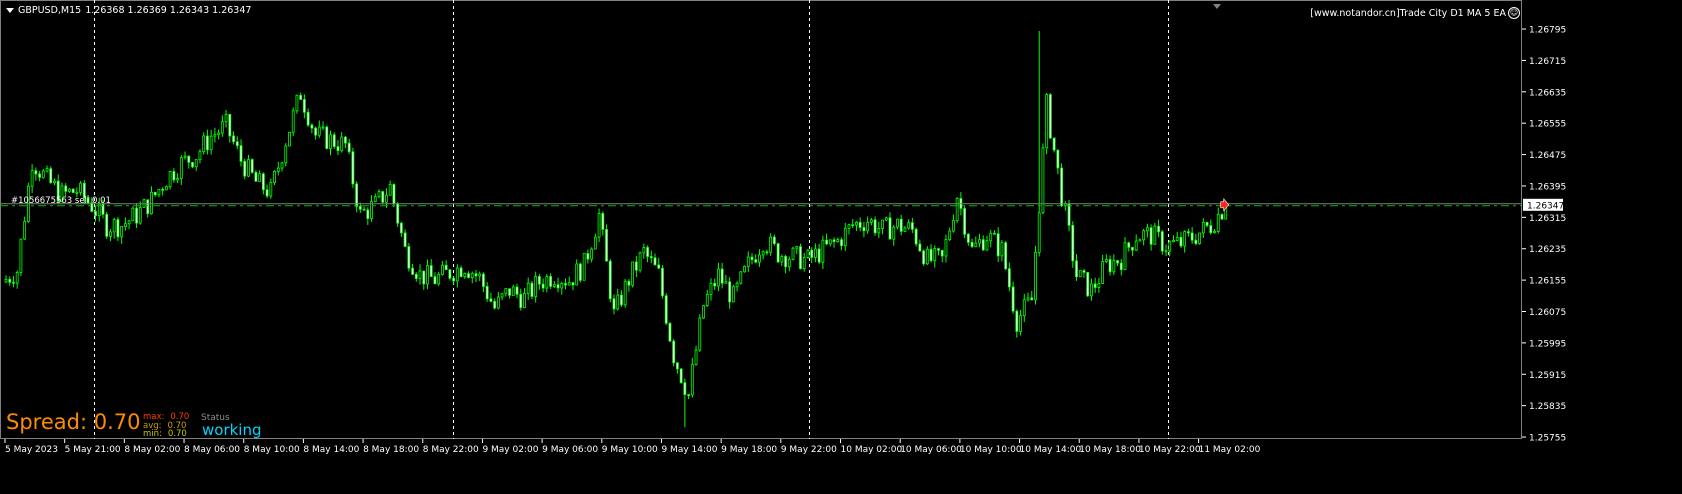  I want to click on smiley-icon: ☺, so click(1514, 13).